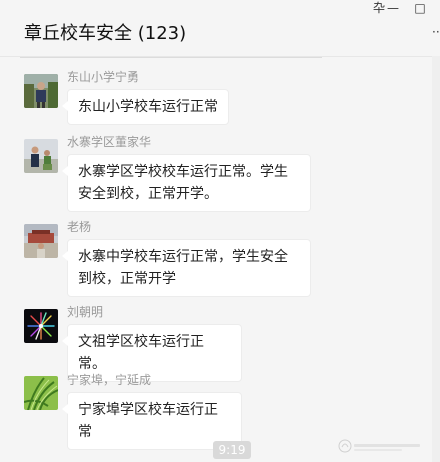 The image size is (440, 462). Describe the element at coordinates (41, 241) in the screenshot. I see `landmark-photo-avatar` at that location.